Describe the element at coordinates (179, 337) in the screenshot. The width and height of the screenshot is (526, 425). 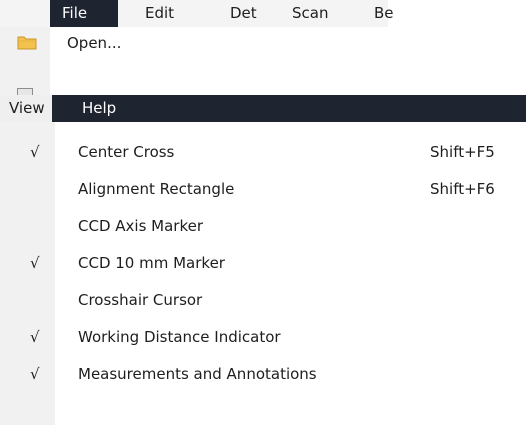
I see `menu-item-label: Working Distance Indicator` at that location.